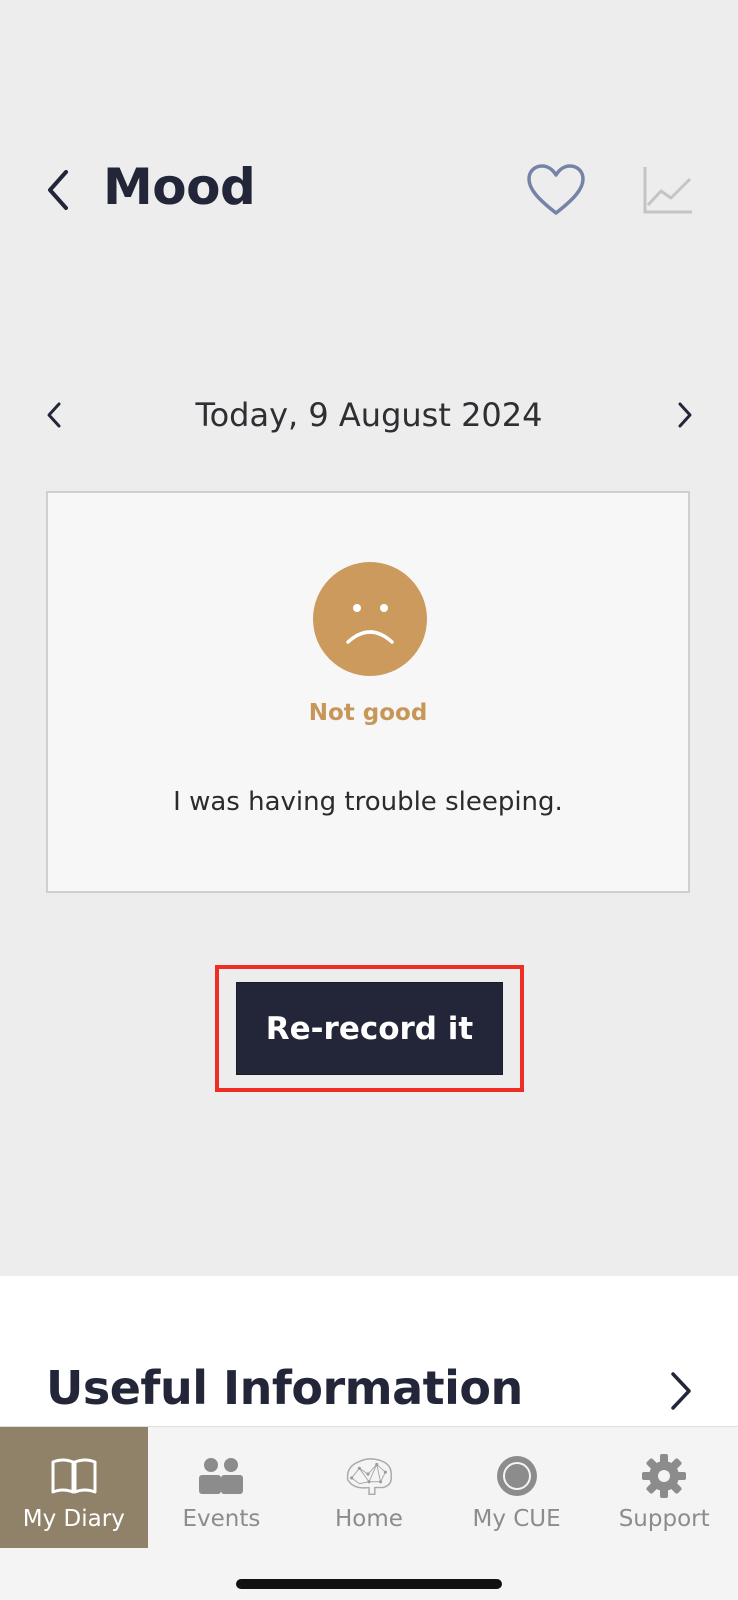 Image resolution: width=738 pixels, height=1600 pixels. What do you see at coordinates (664, 1476) in the screenshot?
I see `gear-icon` at bounding box center [664, 1476].